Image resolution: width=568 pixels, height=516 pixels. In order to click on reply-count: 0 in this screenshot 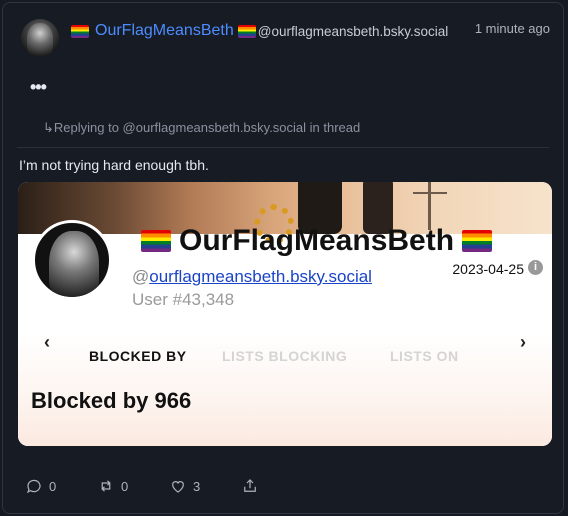, I will do `click(53, 486)`.